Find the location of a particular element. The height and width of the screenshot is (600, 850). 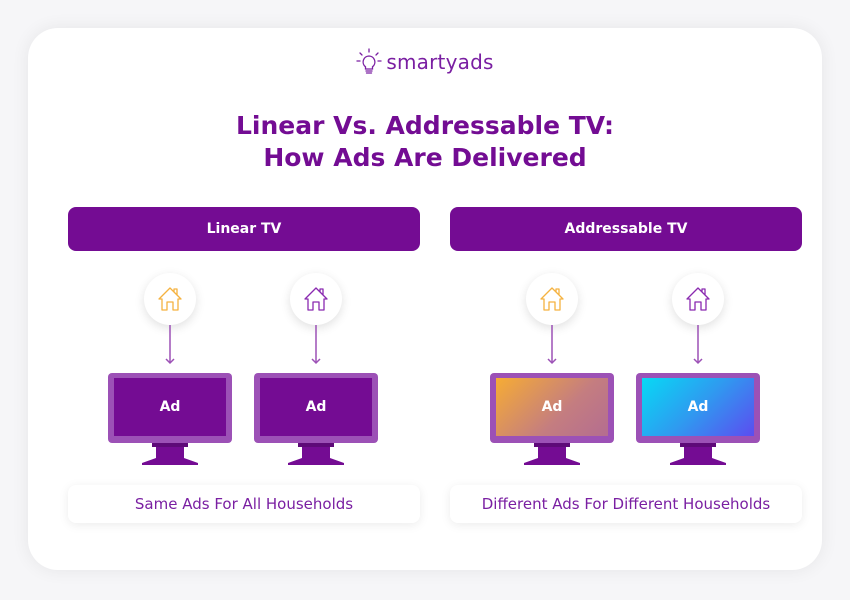

brand-logo: smartyads is located at coordinates (425, 62).